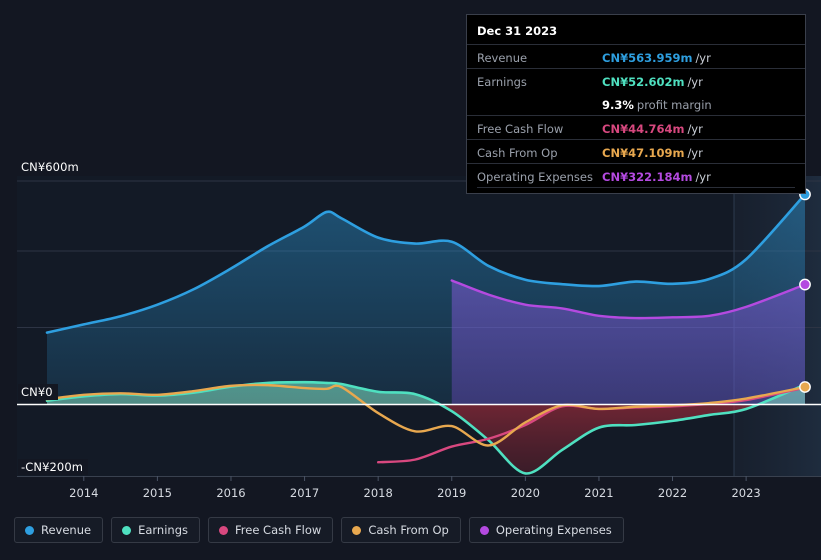 The image size is (821, 560). What do you see at coordinates (647, 177) in the screenshot?
I see `tooltip-row-value: CN¥322.184m` at bounding box center [647, 177].